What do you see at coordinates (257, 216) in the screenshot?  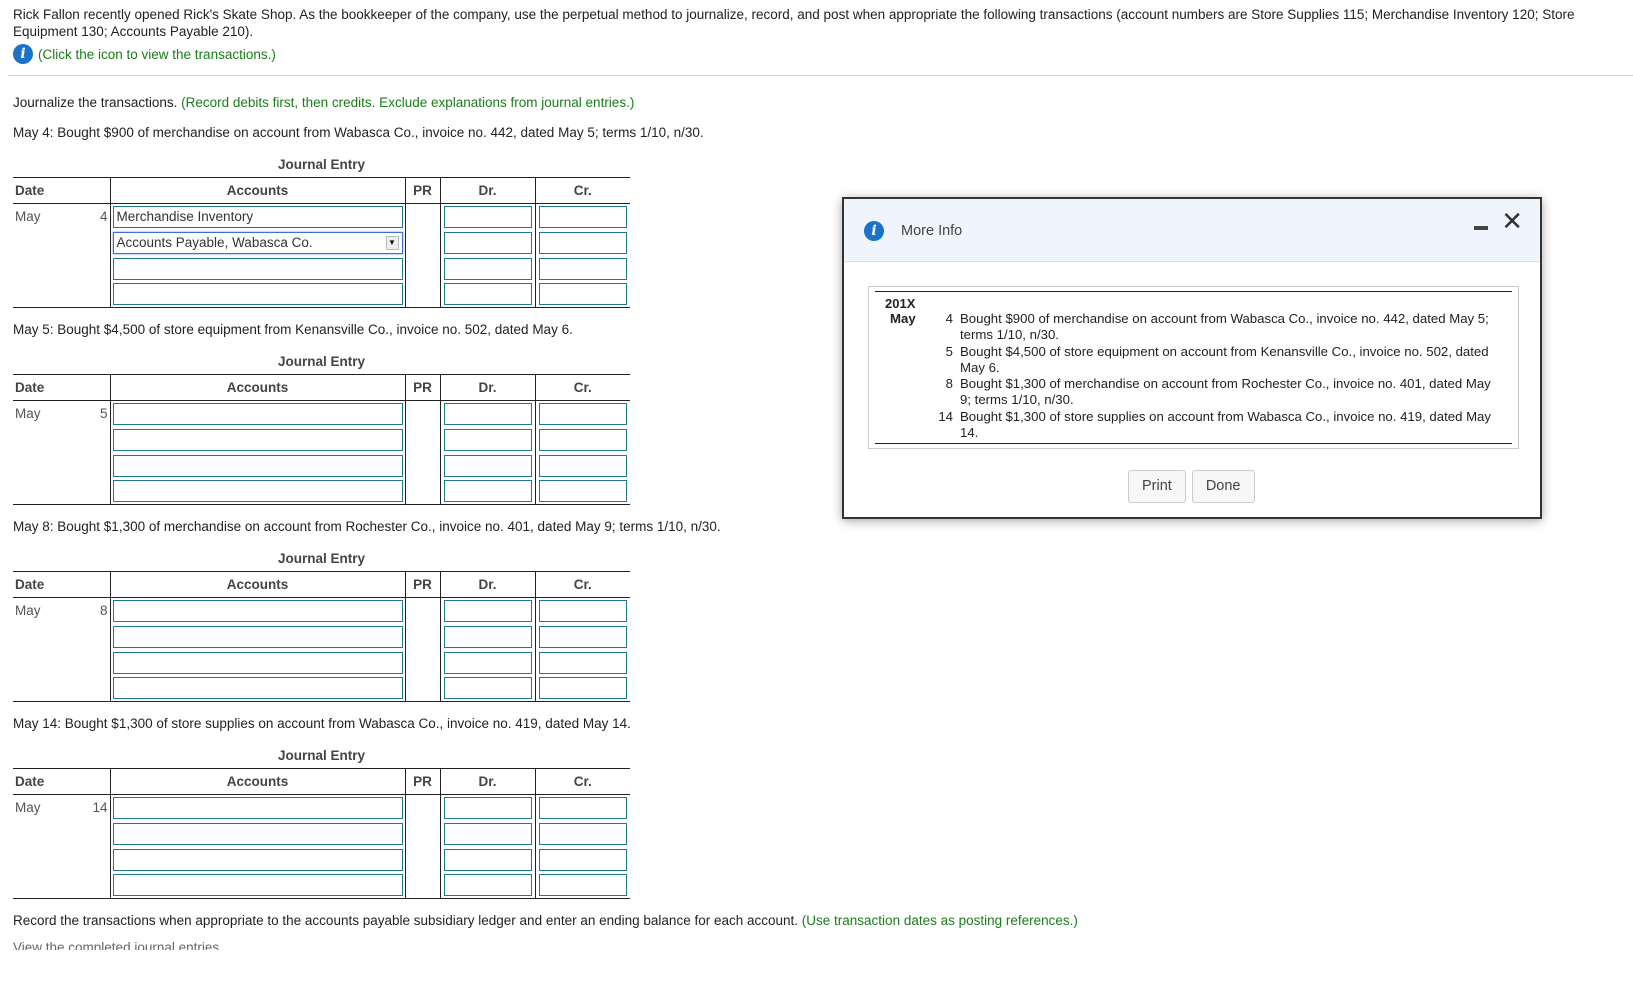 I see `account-input: Merchandise Inventory` at bounding box center [257, 216].